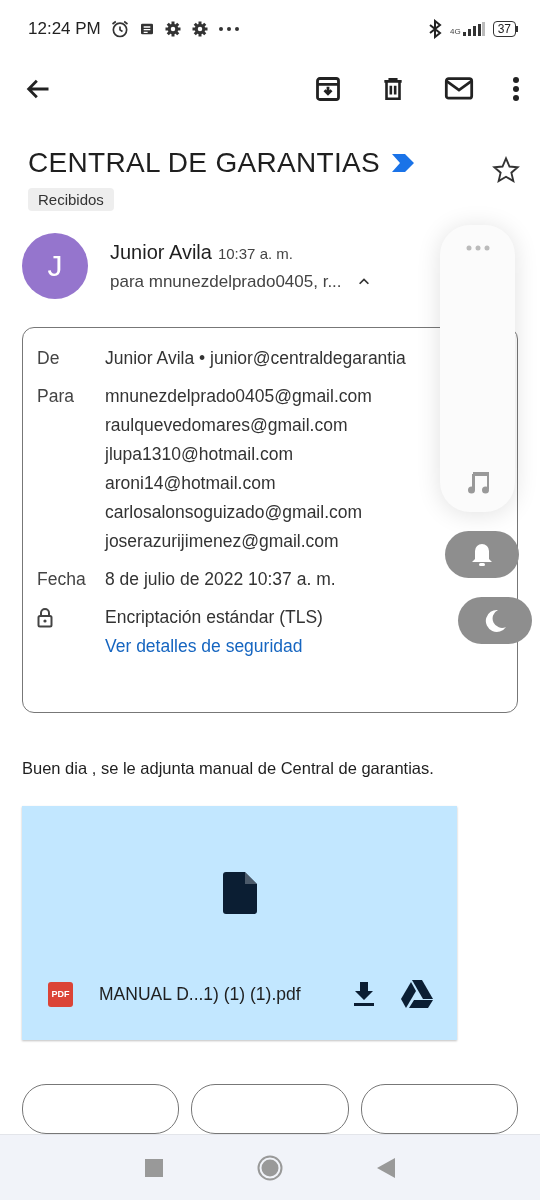 The width and height of the screenshot is (540, 1200). I want to click on bell-toggle, so click(482, 554).